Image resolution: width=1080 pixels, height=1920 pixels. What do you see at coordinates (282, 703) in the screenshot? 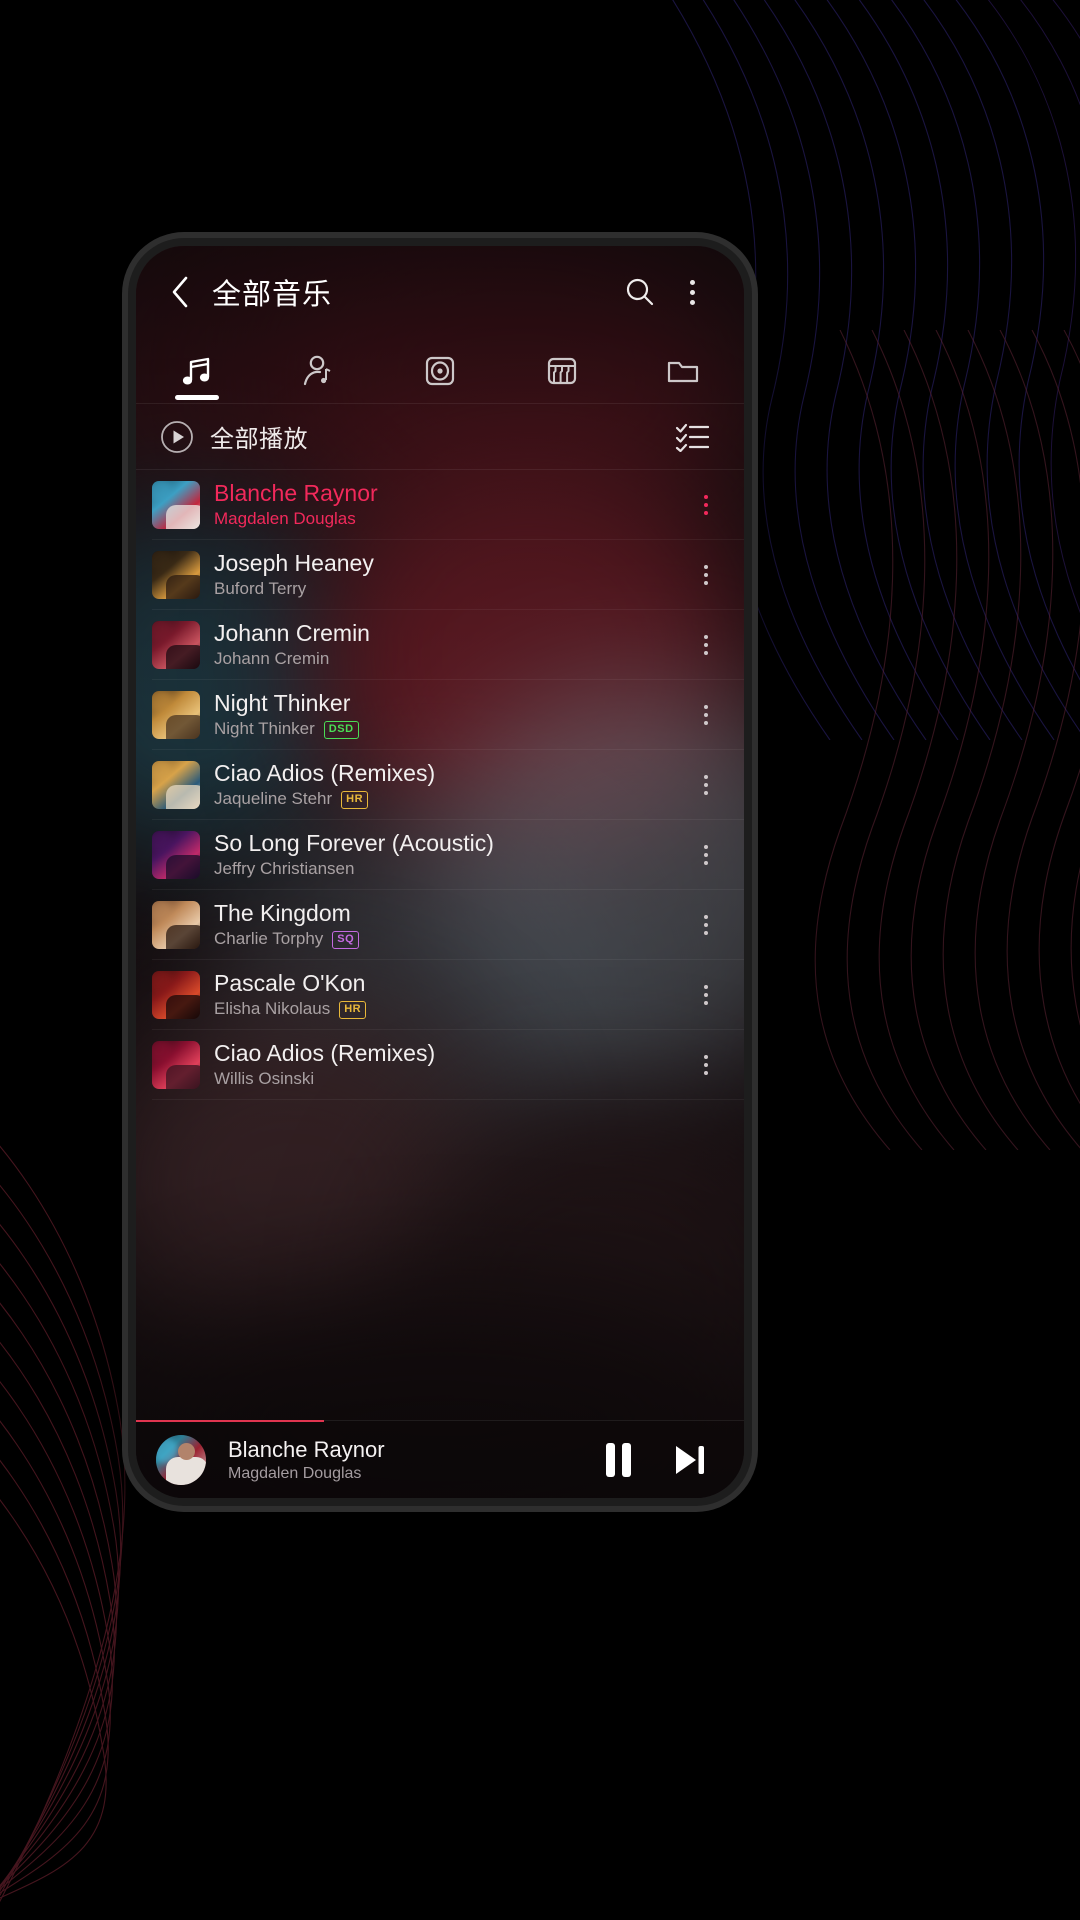
I see `song-title: Night Thinker` at bounding box center [282, 703].